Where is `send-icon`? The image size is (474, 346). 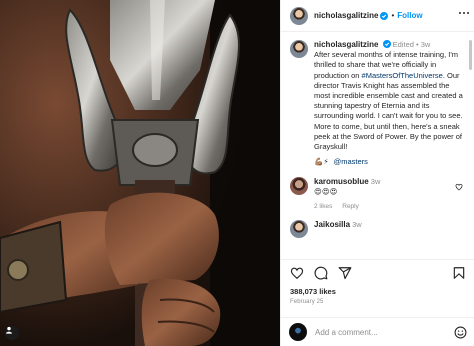 send-icon is located at coordinates (345, 273).